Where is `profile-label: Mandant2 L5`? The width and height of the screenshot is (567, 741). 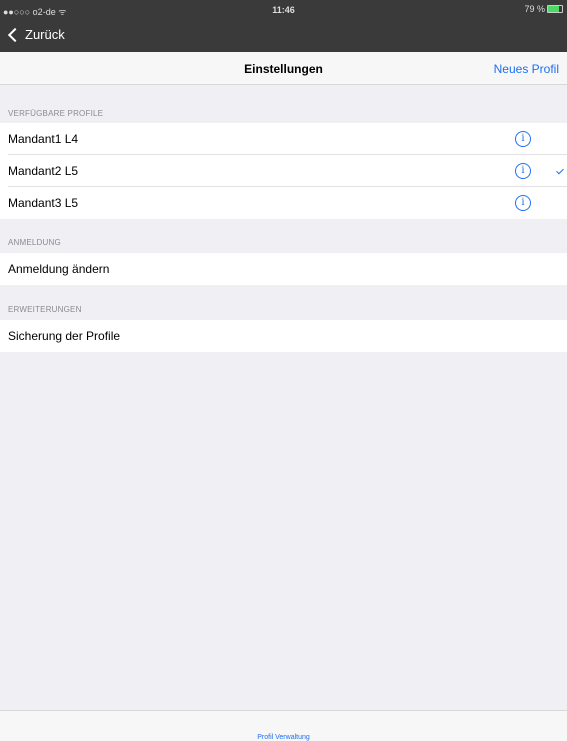 profile-label: Mandant2 L5 is located at coordinates (43, 171).